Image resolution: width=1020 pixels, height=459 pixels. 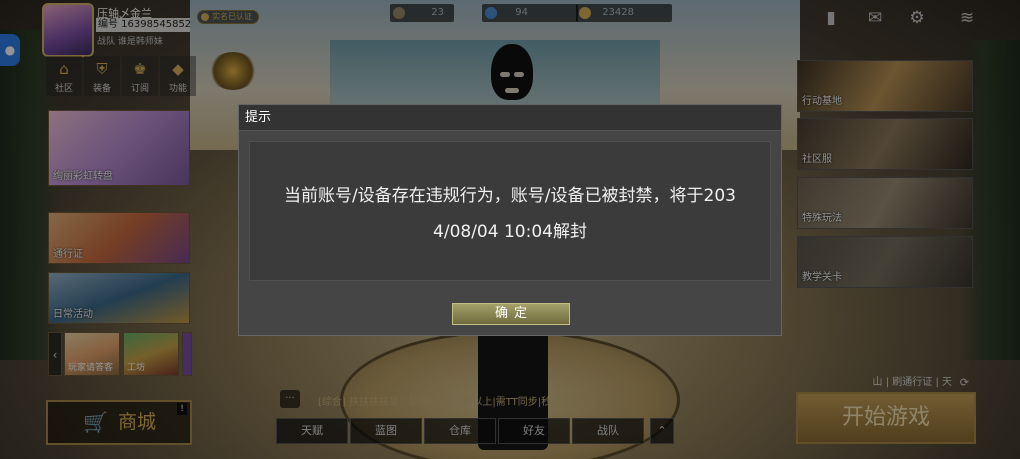 What do you see at coordinates (510, 196) in the screenshot?
I see `dialog-message-line-1: 当前账号/设备存在违规行为，账号/设备已被封禁，将于203` at bounding box center [510, 196].